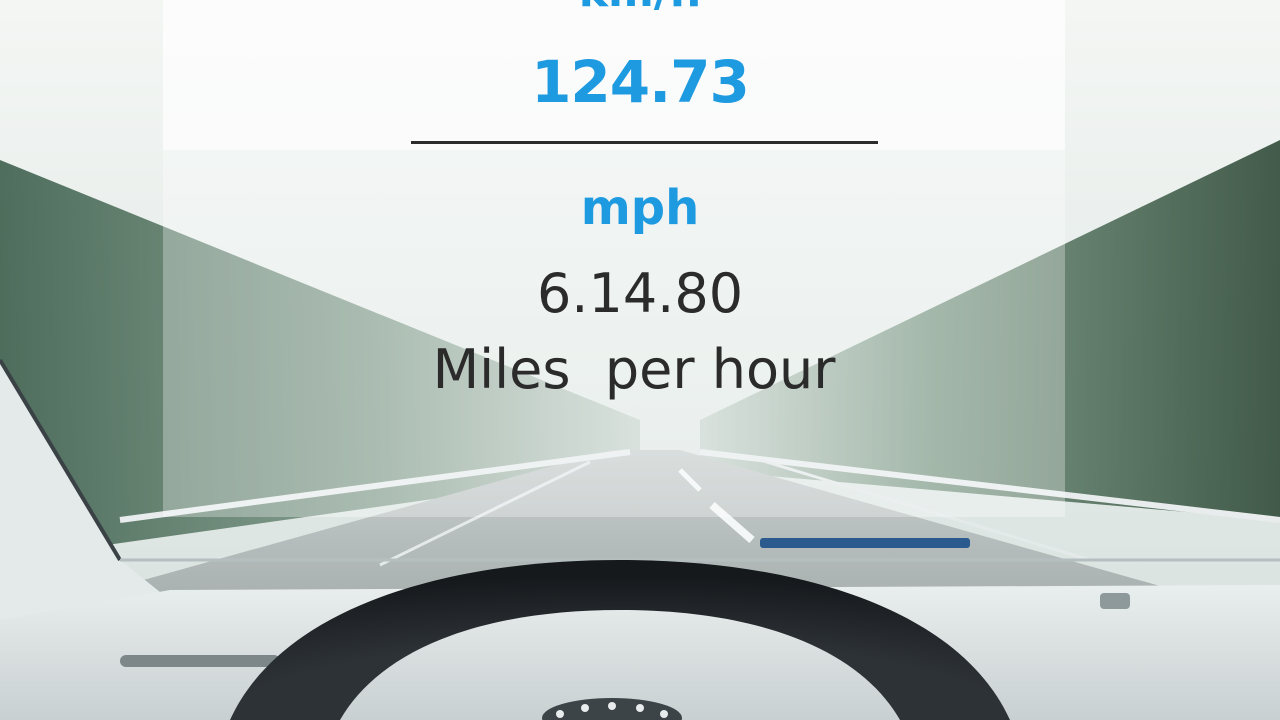 The image size is (1280, 720). I want to click on mph-value: 6.14.80, so click(640, 293).